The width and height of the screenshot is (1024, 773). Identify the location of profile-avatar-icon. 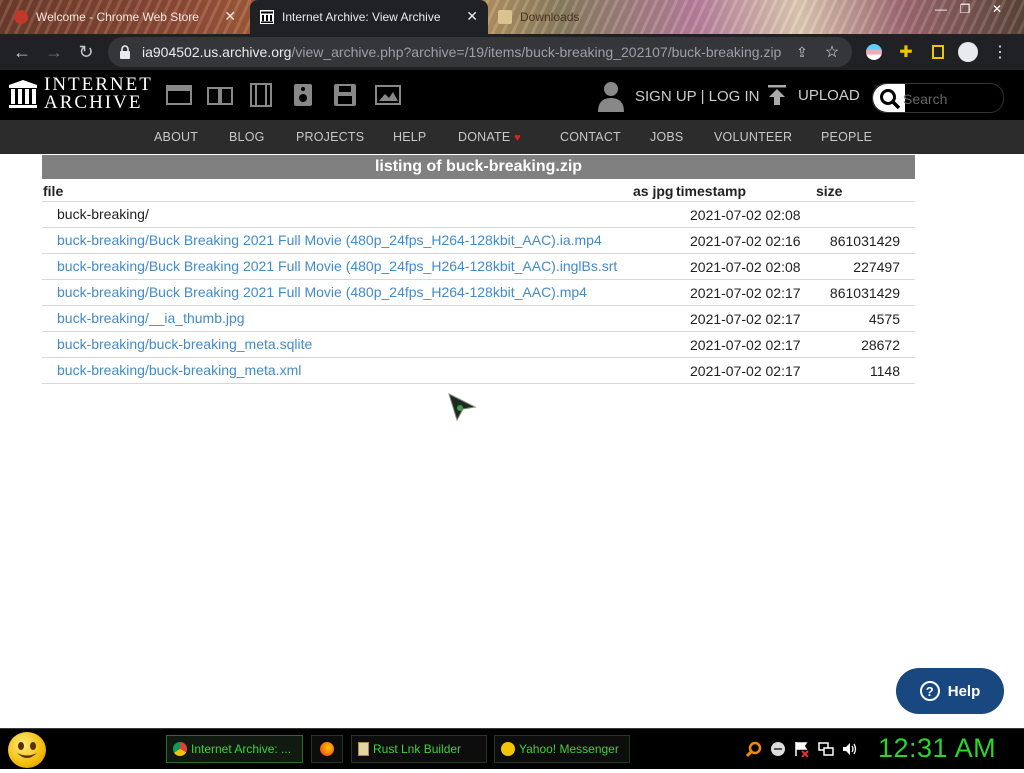
(968, 52).